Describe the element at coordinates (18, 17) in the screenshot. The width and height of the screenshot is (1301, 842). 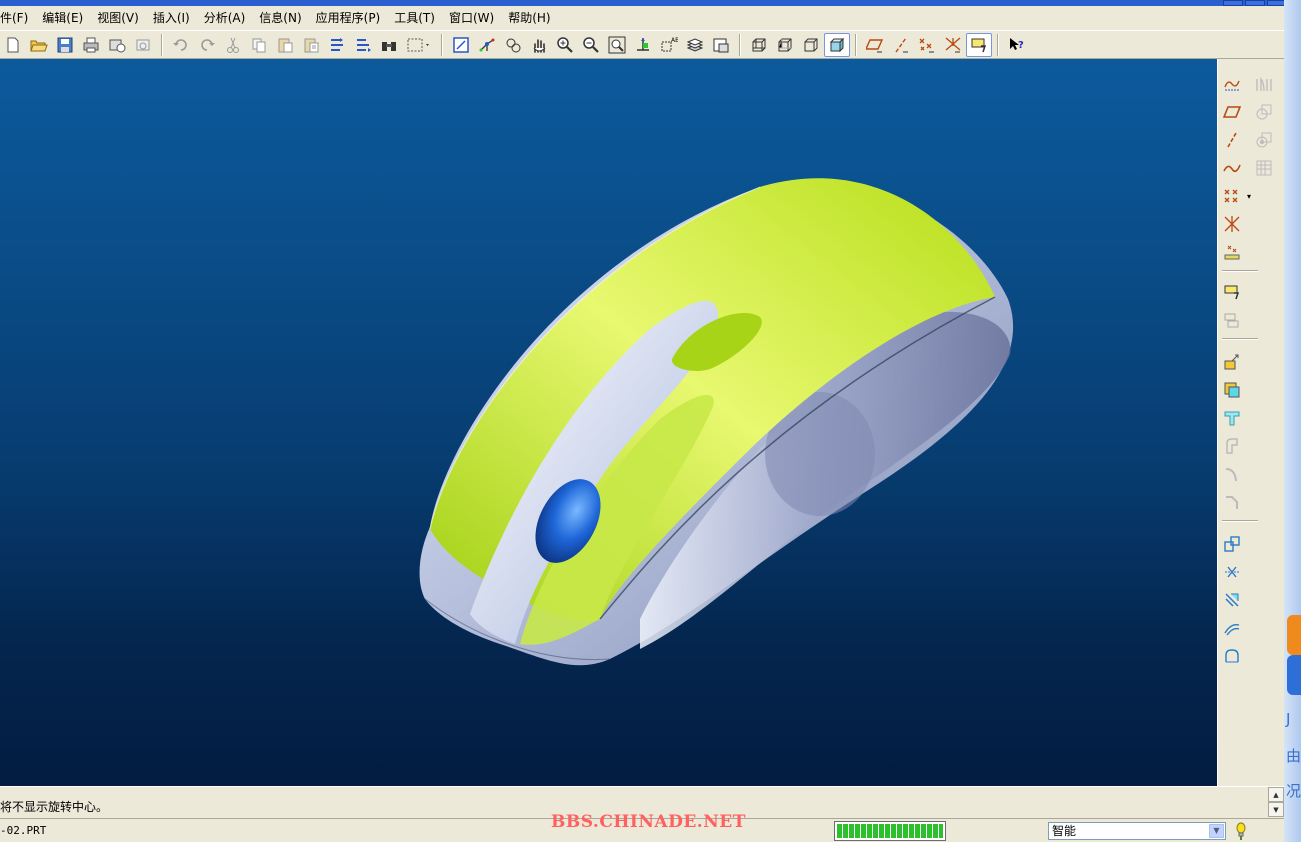
I see `menu-file: 件(F)` at that location.